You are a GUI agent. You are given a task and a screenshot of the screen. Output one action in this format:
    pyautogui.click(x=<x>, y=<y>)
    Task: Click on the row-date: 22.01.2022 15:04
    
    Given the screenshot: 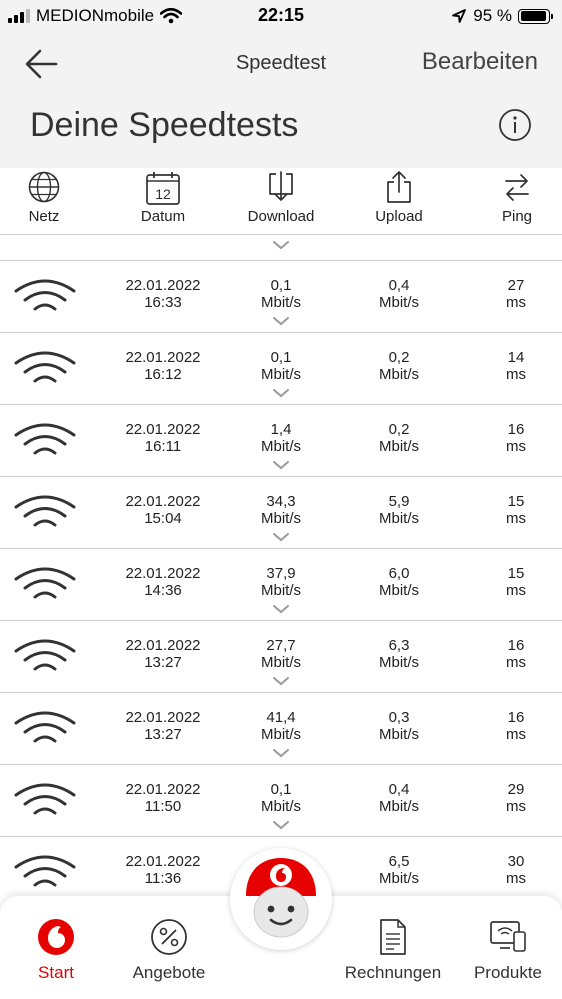 What is the action you would take?
    pyautogui.click(x=163, y=510)
    